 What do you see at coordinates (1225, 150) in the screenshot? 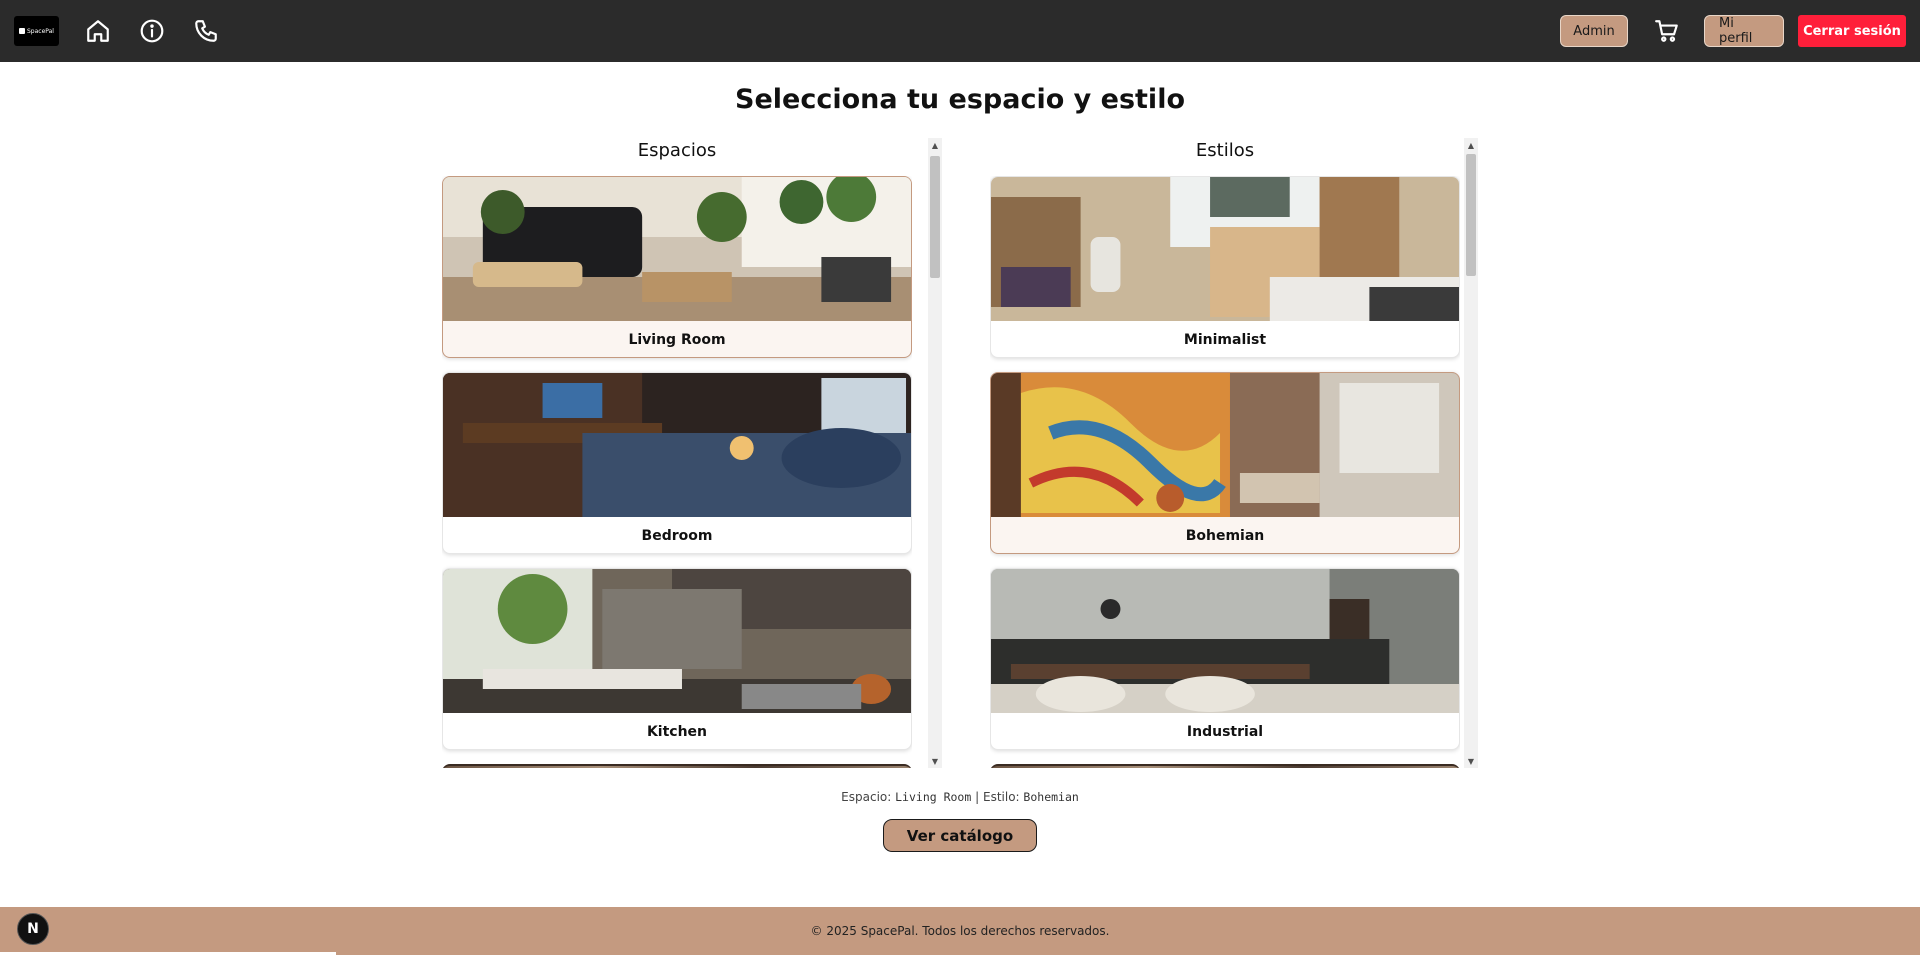
I see `styles-heading: Estilos` at bounding box center [1225, 150].